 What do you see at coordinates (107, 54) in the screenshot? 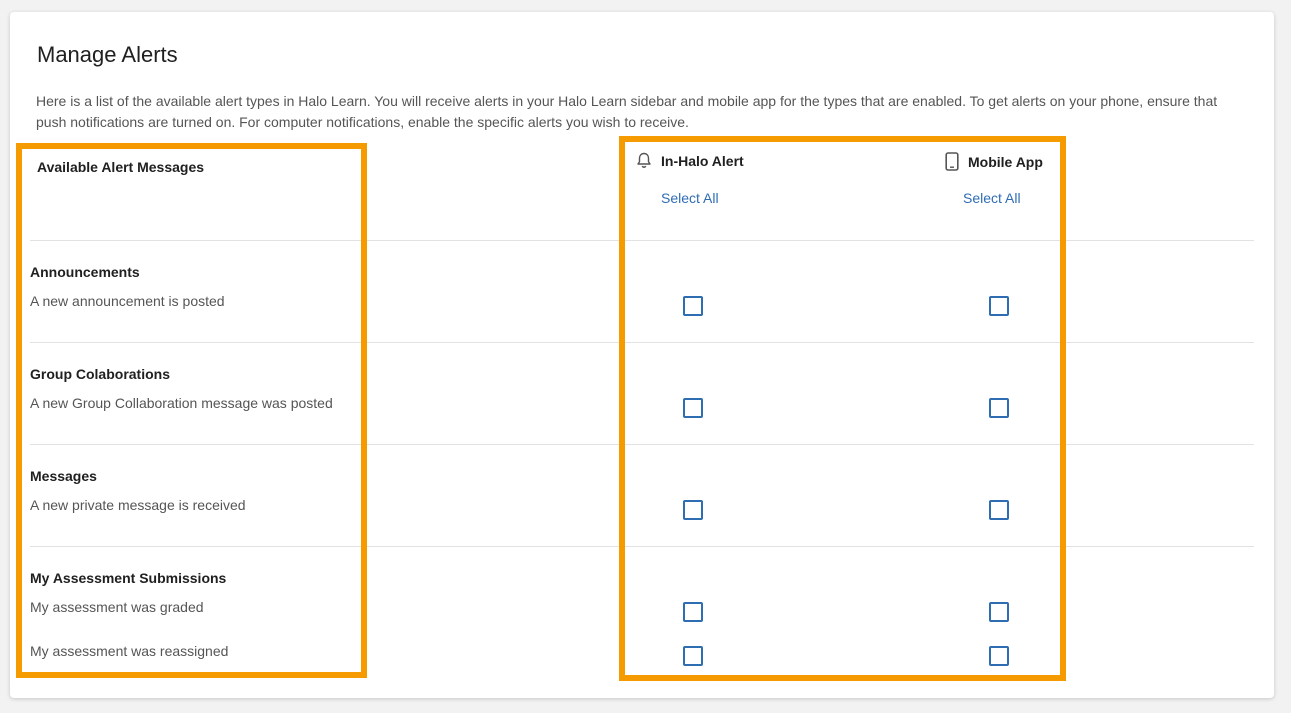
I see `page-title: Manage Alerts` at bounding box center [107, 54].